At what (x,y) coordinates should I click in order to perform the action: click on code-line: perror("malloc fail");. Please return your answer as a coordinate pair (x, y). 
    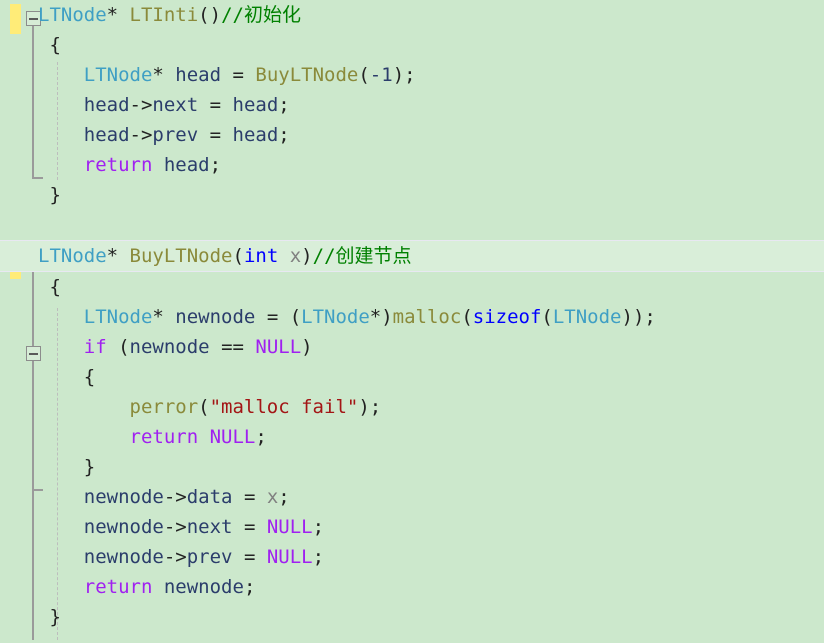
    Looking at the image, I should click on (412, 407).